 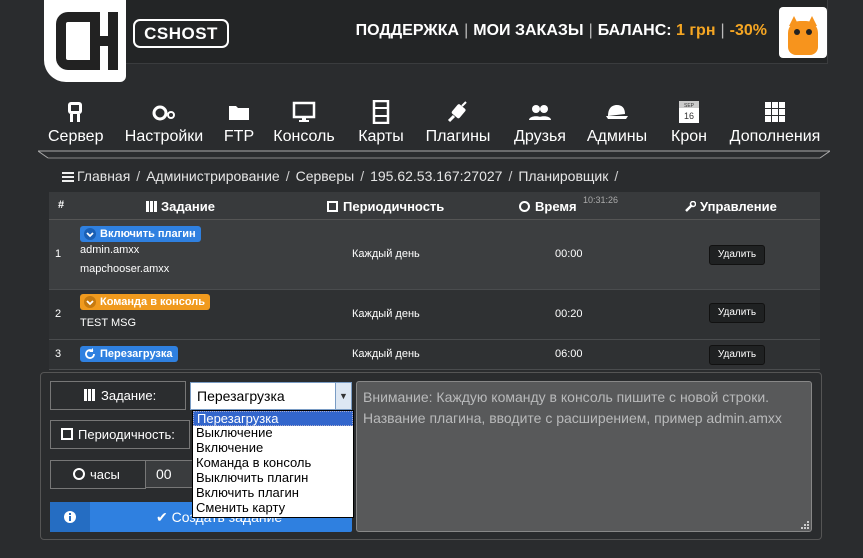 I want to click on resize-handle-icon, so click(x=804, y=524).